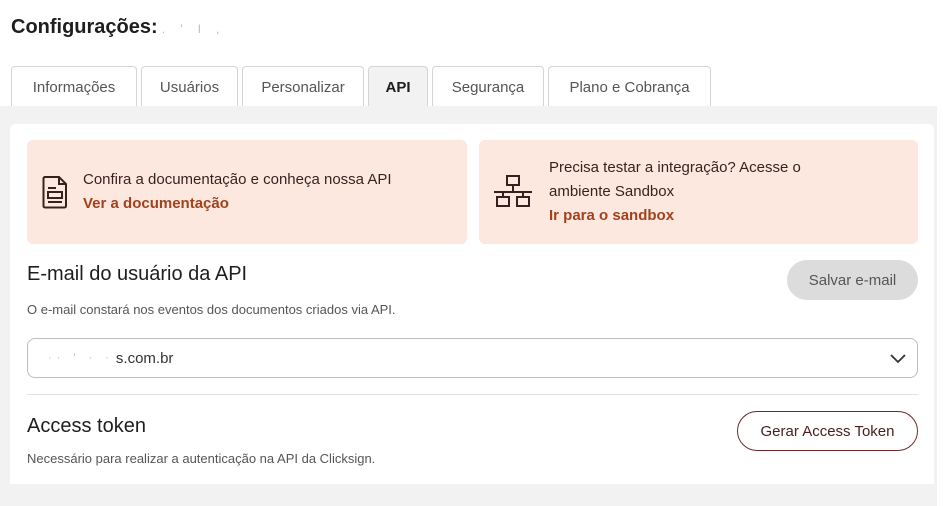 The width and height of the screenshot is (943, 506). I want to click on tab-seguranca: Segurança, so click(488, 86).